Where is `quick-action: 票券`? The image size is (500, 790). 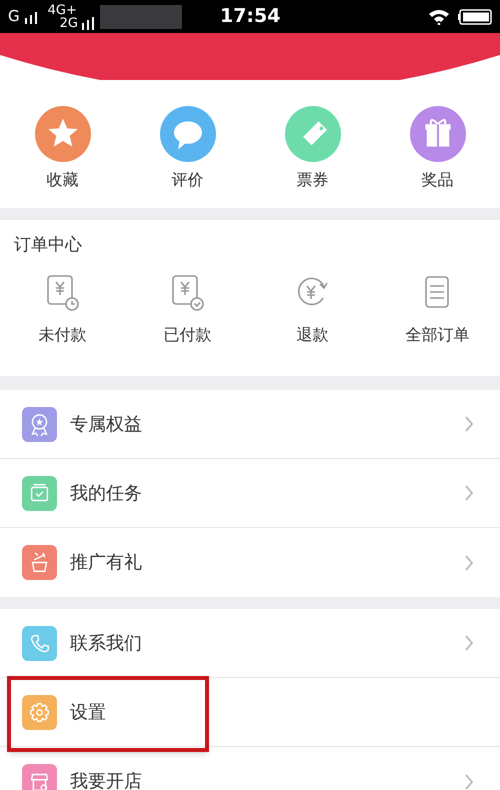
quick-action: 票券 is located at coordinates (312, 149).